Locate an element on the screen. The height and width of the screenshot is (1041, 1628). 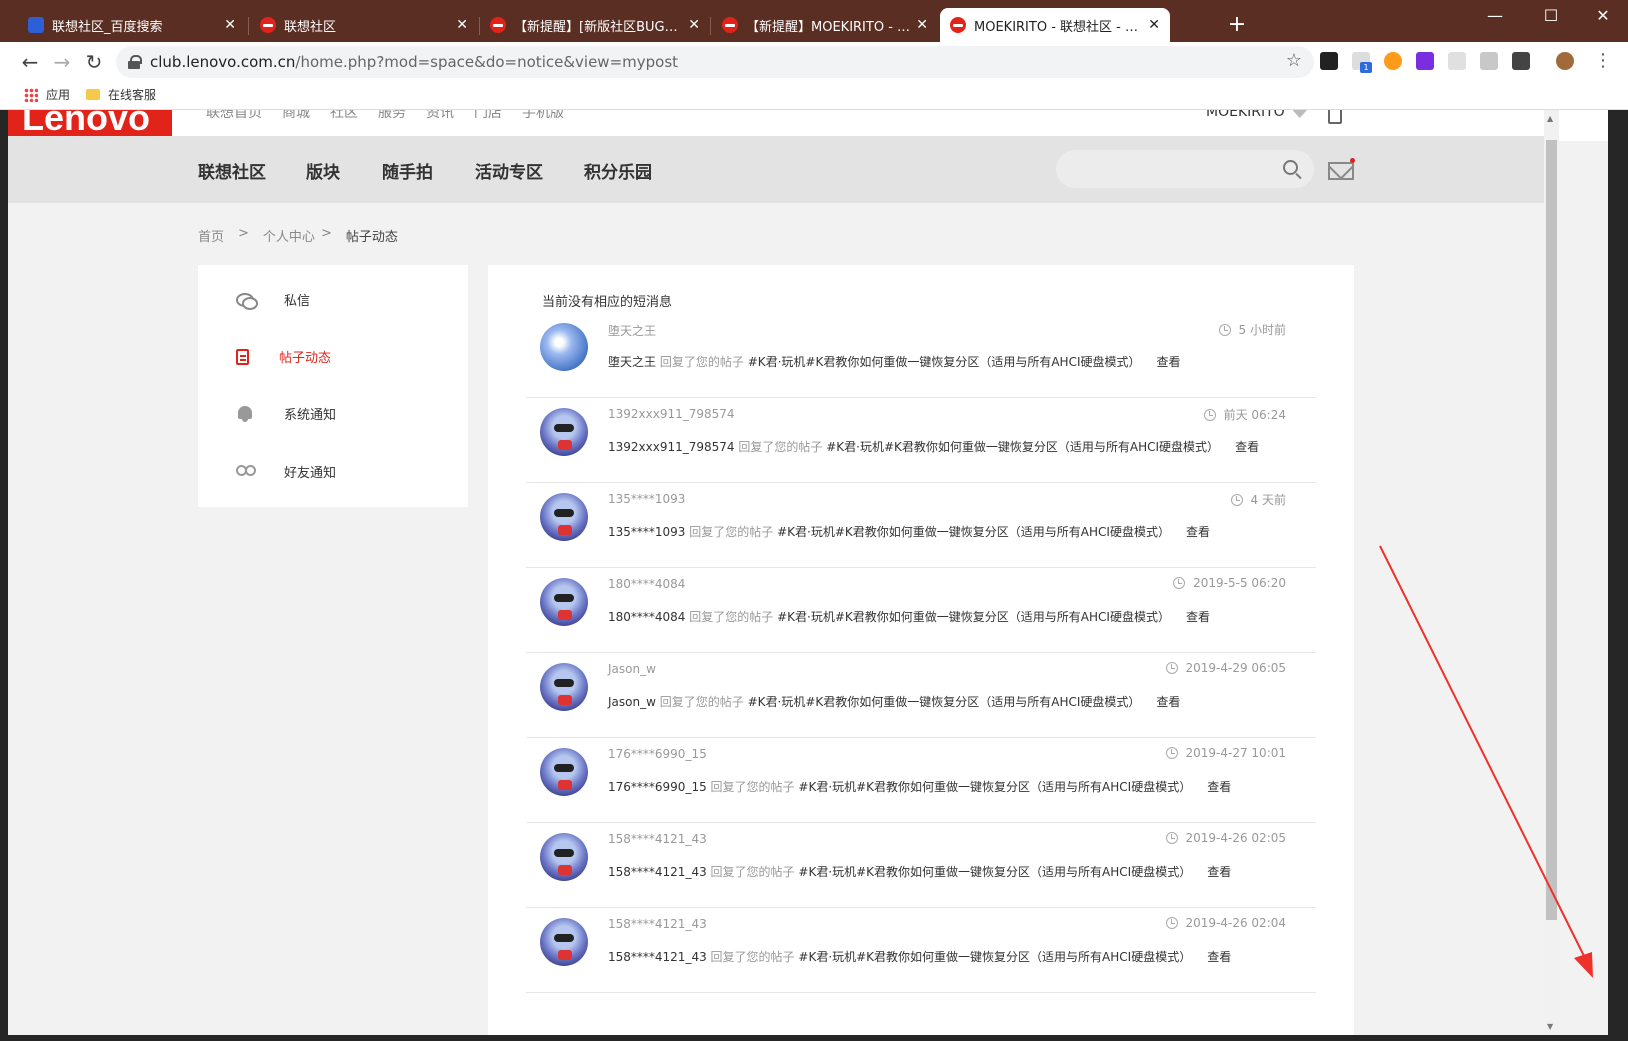
apps-grid-icon is located at coordinates (31, 94).